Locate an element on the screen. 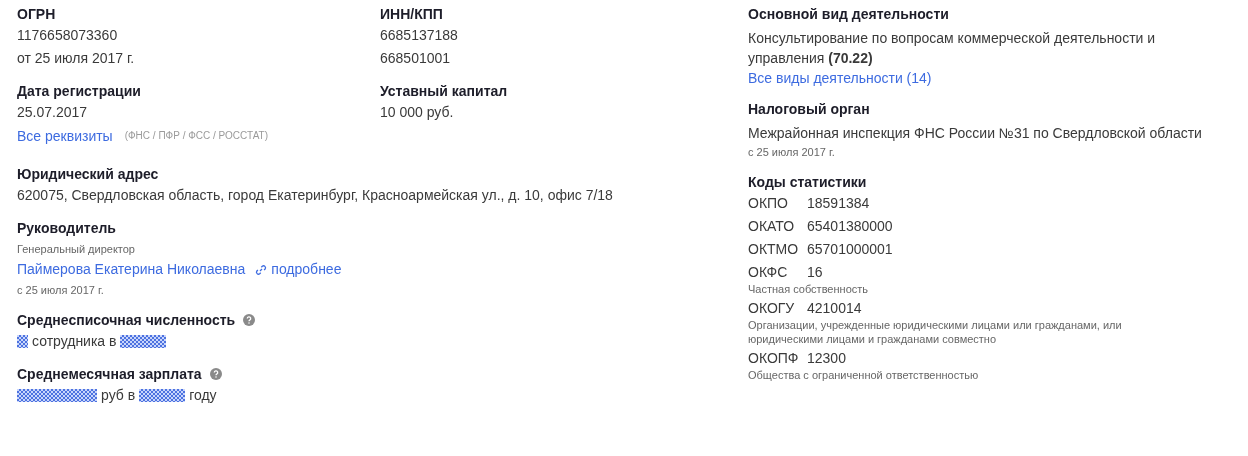  code-description: Общества с ограниченной ответственностью is located at coordinates (864, 375).